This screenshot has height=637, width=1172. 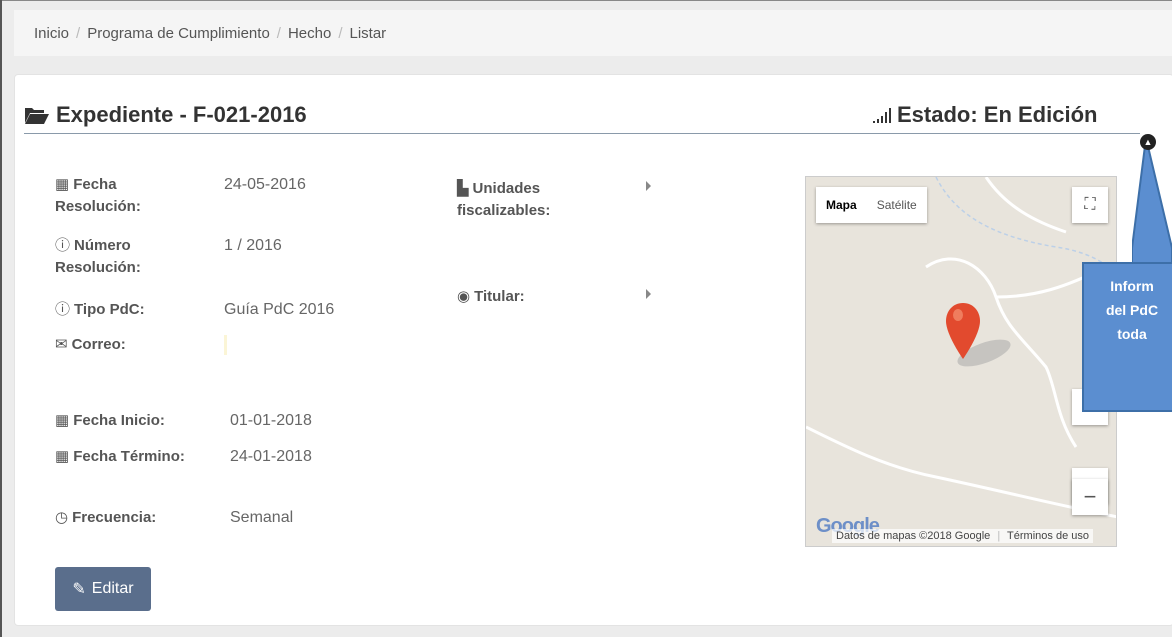 What do you see at coordinates (464, 296) in the screenshot?
I see `user-circle-icon: ◉` at bounding box center [464, 296].